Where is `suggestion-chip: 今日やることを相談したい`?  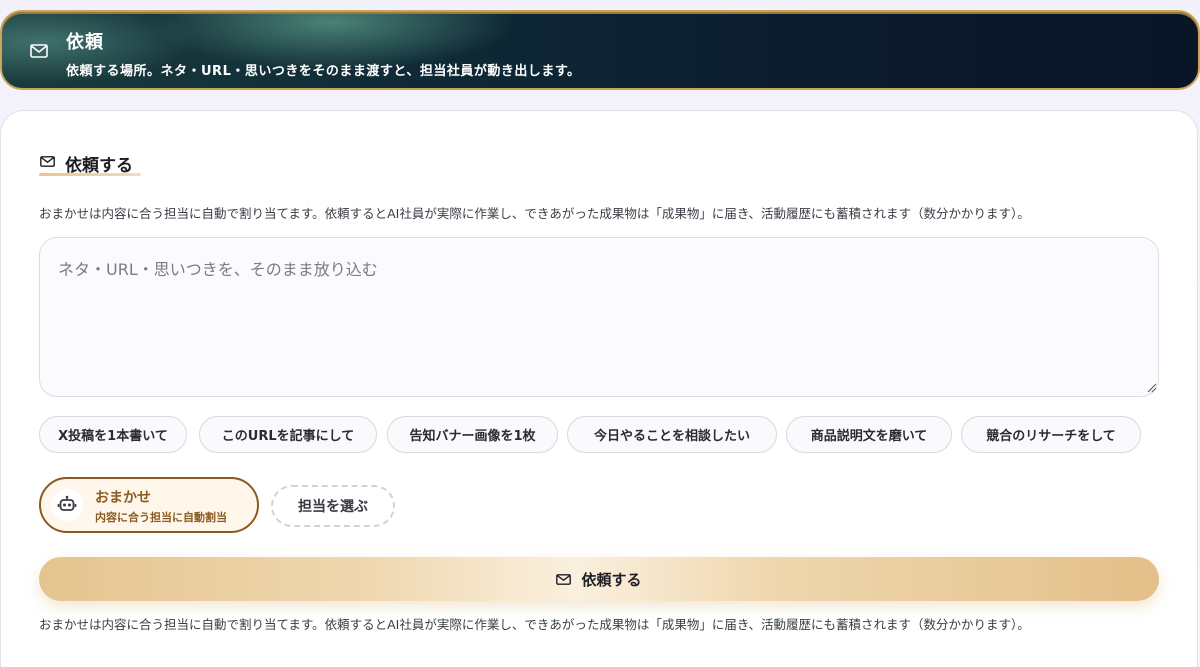
suggestion-chip: 今日やることを相談したい is located at coordinates (672, 434).